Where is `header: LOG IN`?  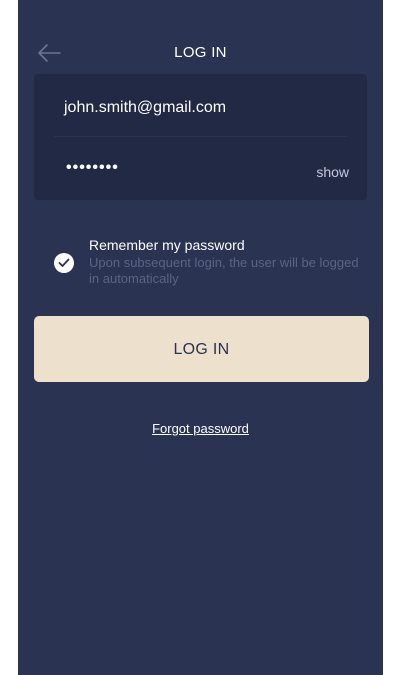
header: LOG IN is located at coordinates (200, 52).